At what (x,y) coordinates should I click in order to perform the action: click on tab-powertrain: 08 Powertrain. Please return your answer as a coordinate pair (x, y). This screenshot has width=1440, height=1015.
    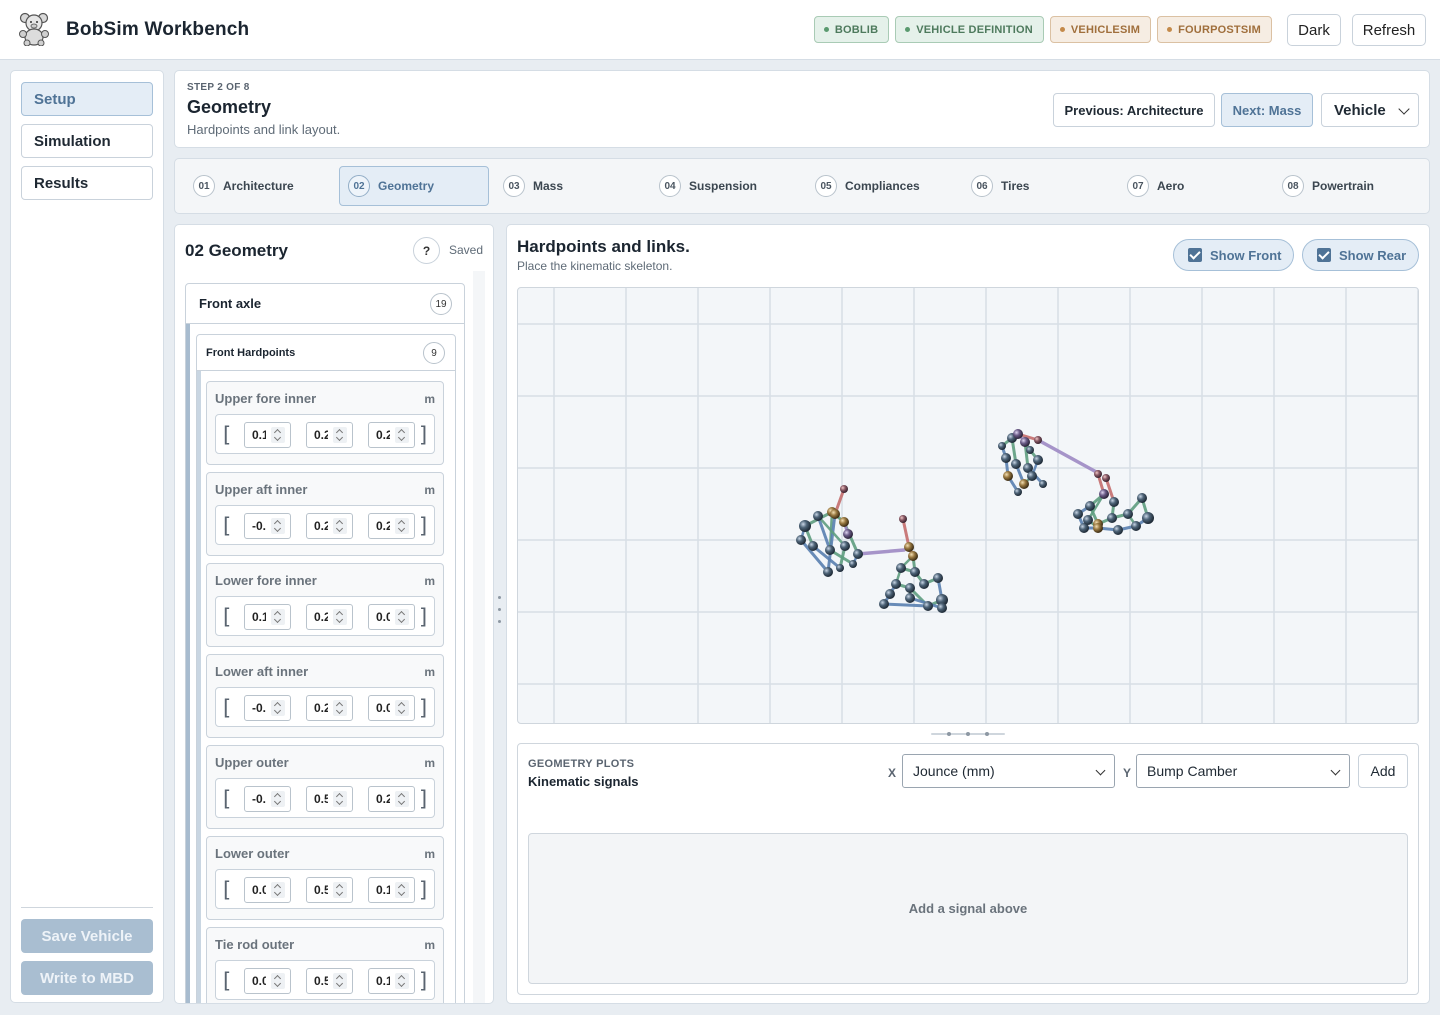
    Looking at the image, I should click on (1348, 186).